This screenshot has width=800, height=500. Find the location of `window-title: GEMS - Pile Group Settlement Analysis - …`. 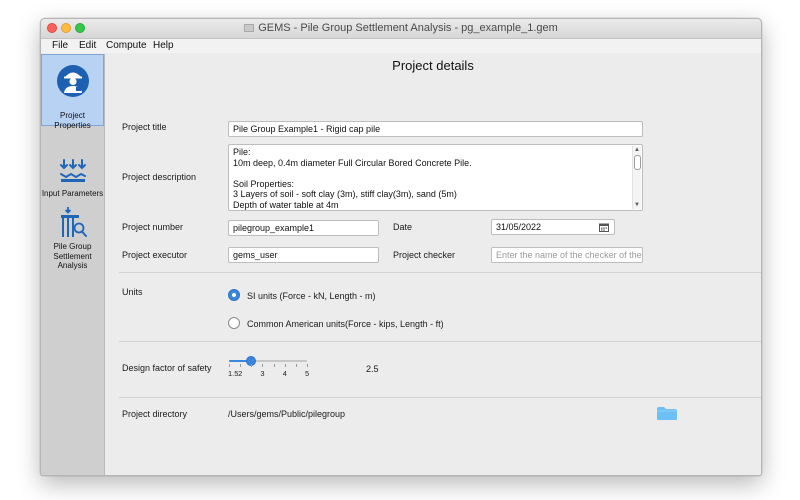

window-title: GEMS - Pile Group Settlement Analysis - … is located at coordinates (401, 28).